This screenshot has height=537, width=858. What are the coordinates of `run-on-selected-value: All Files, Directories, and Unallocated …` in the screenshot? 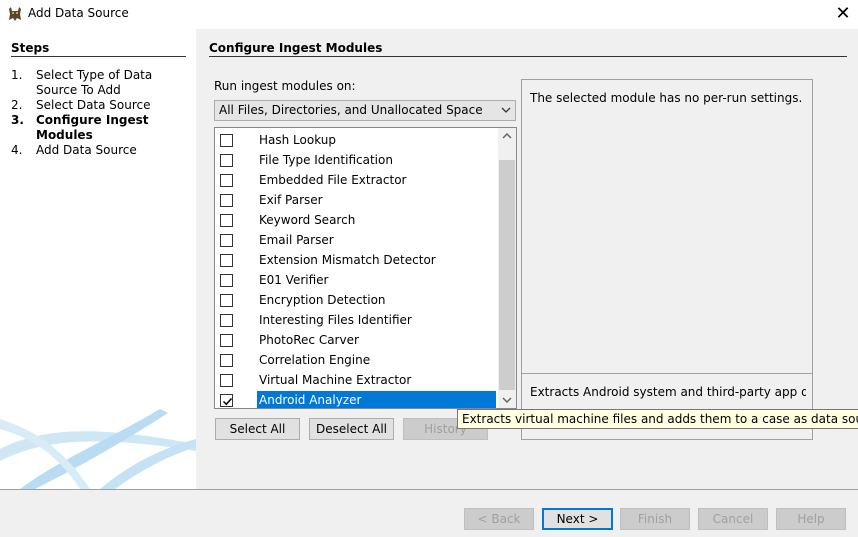 It's located at (351, 110).